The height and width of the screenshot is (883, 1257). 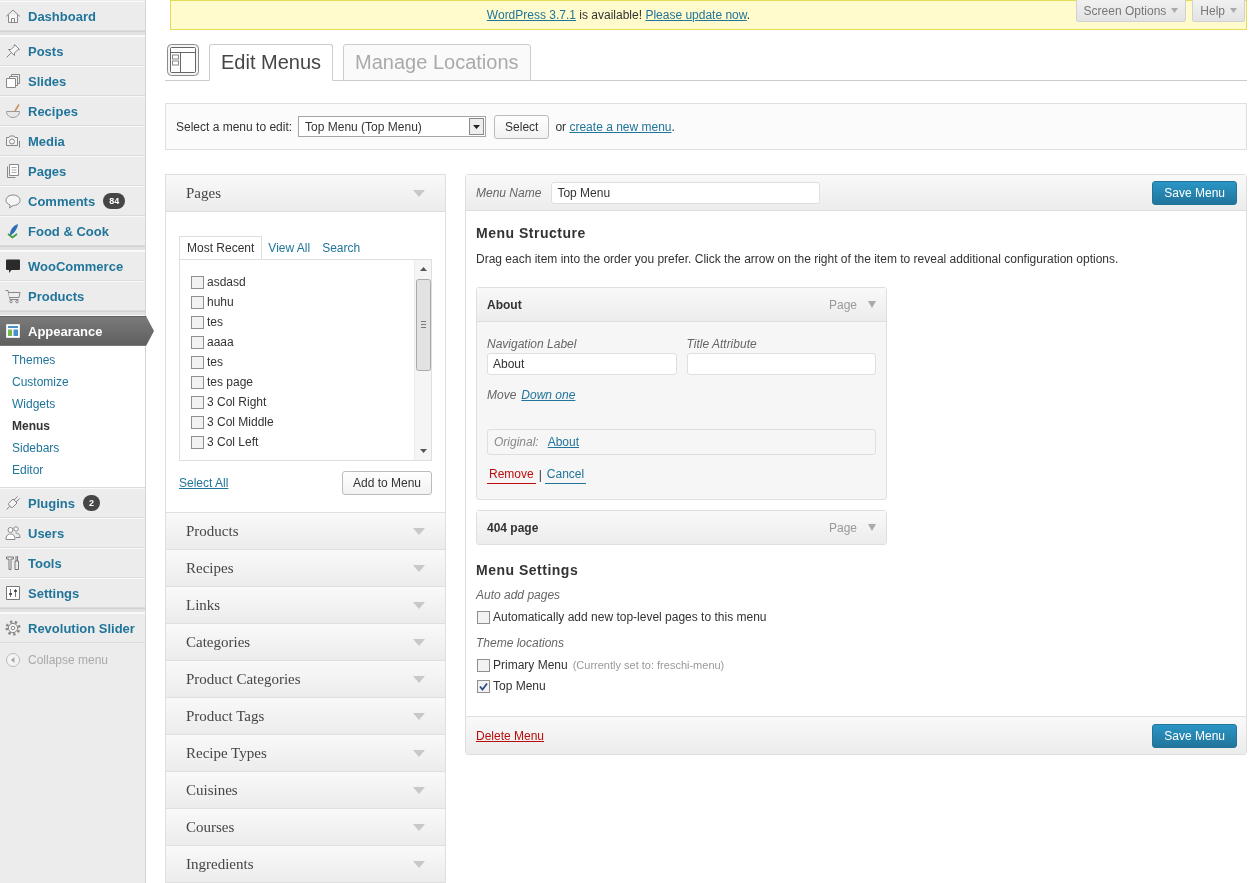 I want to click on checkbox-label: Automatically add new top-level pages to this menu, so click(x=630, y=617).